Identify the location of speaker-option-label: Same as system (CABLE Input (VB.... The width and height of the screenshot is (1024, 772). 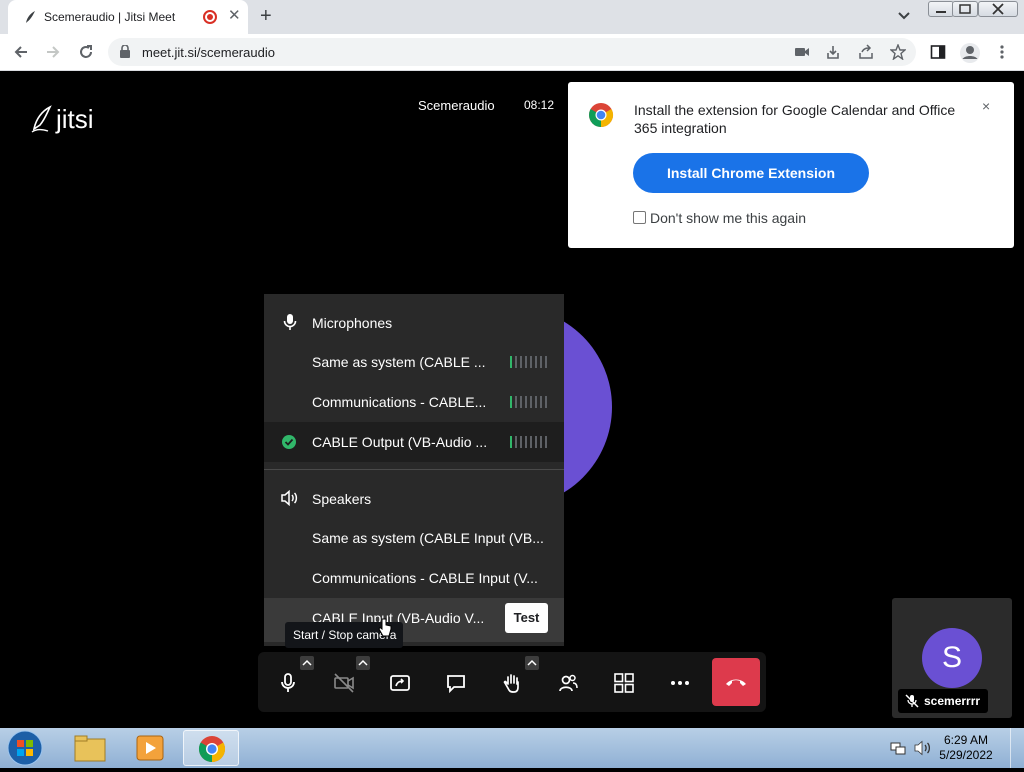
(428, 538).